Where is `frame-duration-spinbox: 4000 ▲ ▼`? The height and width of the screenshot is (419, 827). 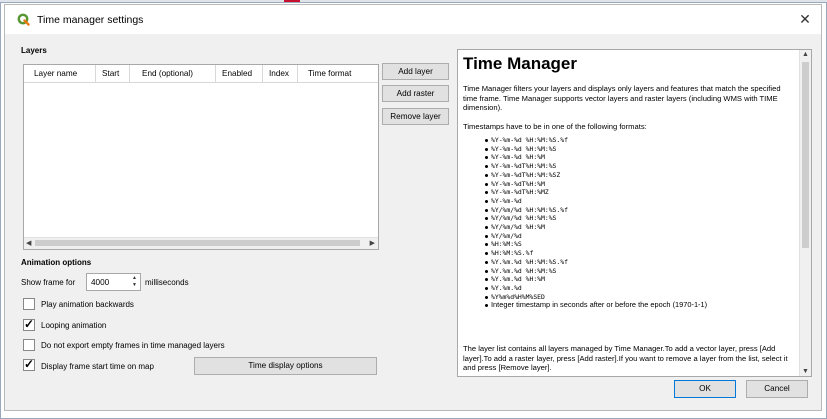
frame-duration-spinbox: 4000 ▲ ▼ is located at coordinates (113, 282).